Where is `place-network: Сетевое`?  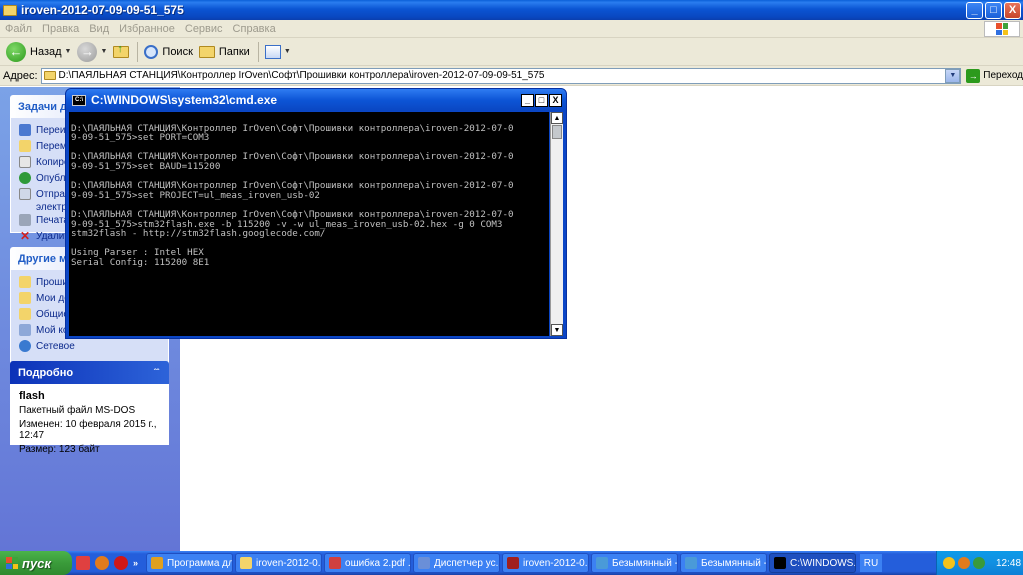
place-network: Сетевое is located at coordinates (89, 346).